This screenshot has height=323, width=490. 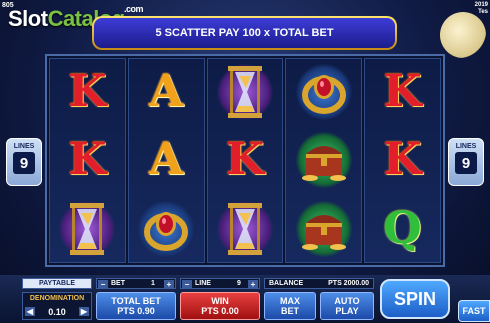 I want to click on reel-5-cell-1: K, so click(x=402, y=92).